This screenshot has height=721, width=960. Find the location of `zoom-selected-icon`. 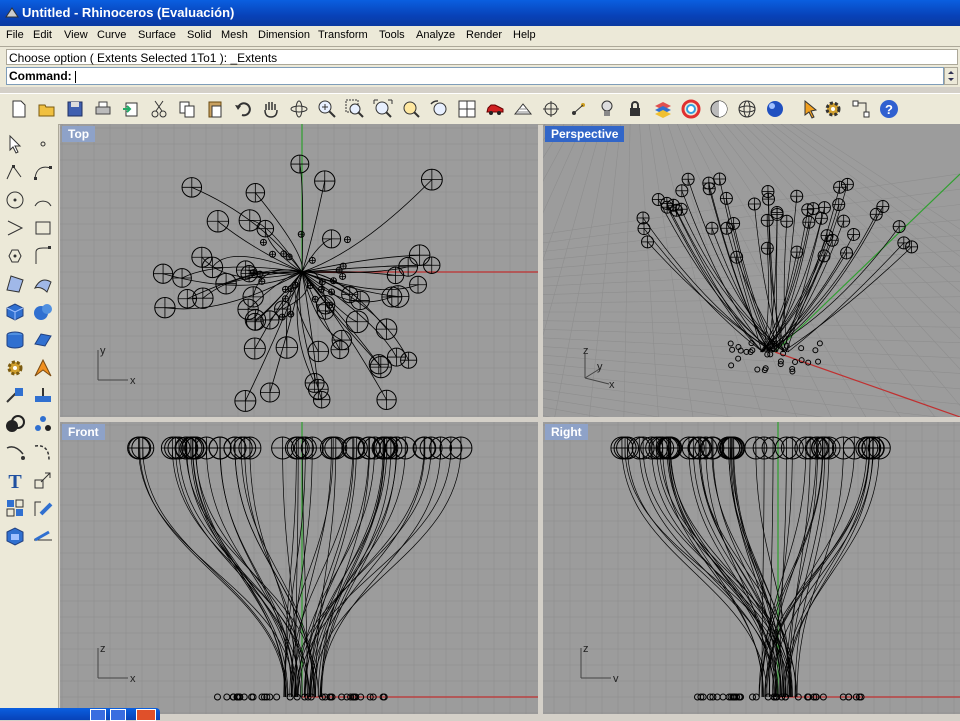

zoom-selected-icon is located at coordinates (411, 109).